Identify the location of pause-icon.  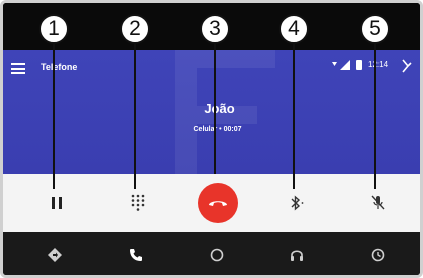
(57, 203).